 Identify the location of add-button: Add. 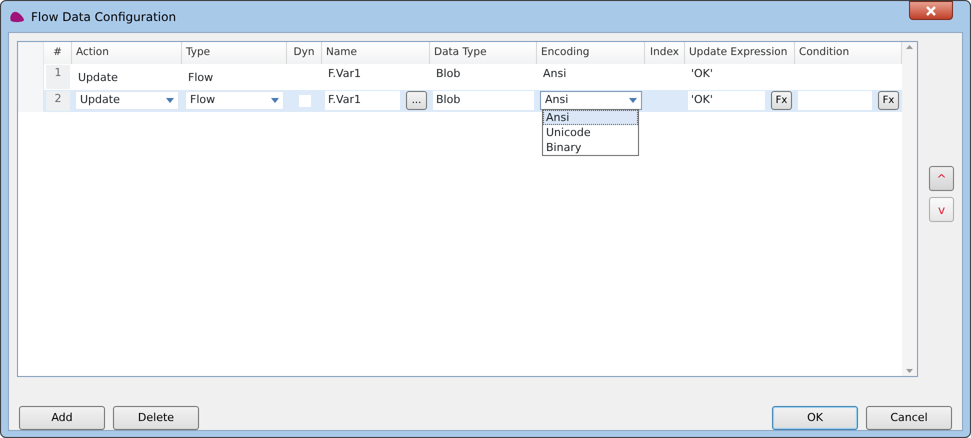
(62, 418).